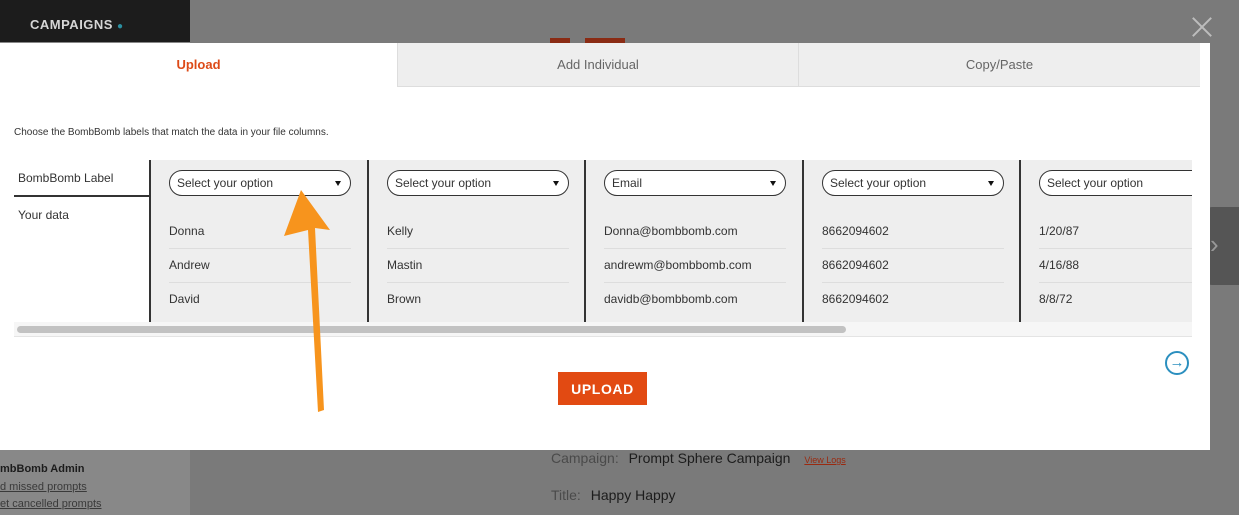 The image size is (1239, 515). Describe the element at coordinates (307, 301) in the screenshot. I see `orange-arrow-icon` at that location.